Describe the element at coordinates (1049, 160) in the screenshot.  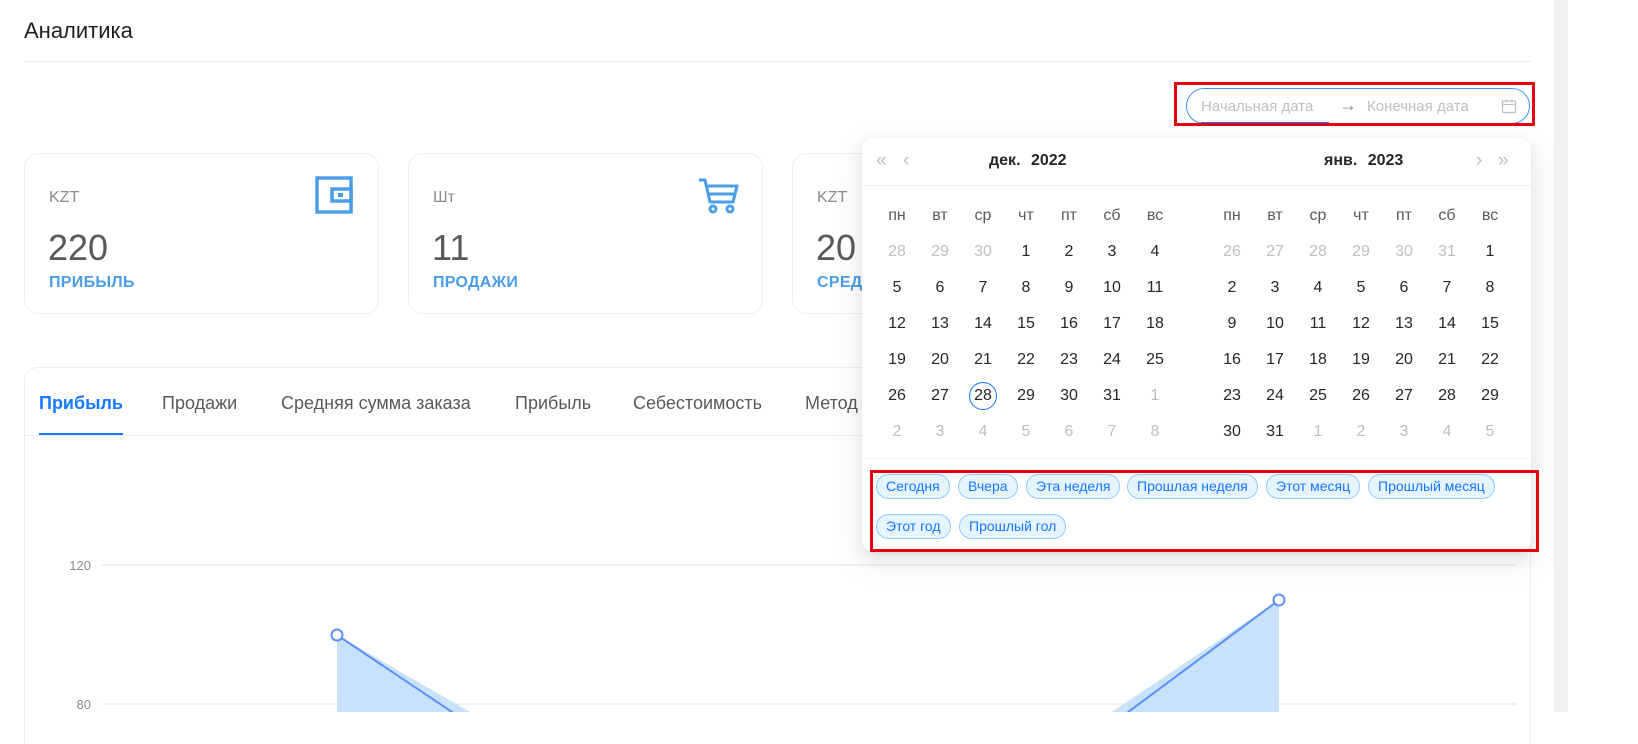
I see `left-year: 2022` at that location.